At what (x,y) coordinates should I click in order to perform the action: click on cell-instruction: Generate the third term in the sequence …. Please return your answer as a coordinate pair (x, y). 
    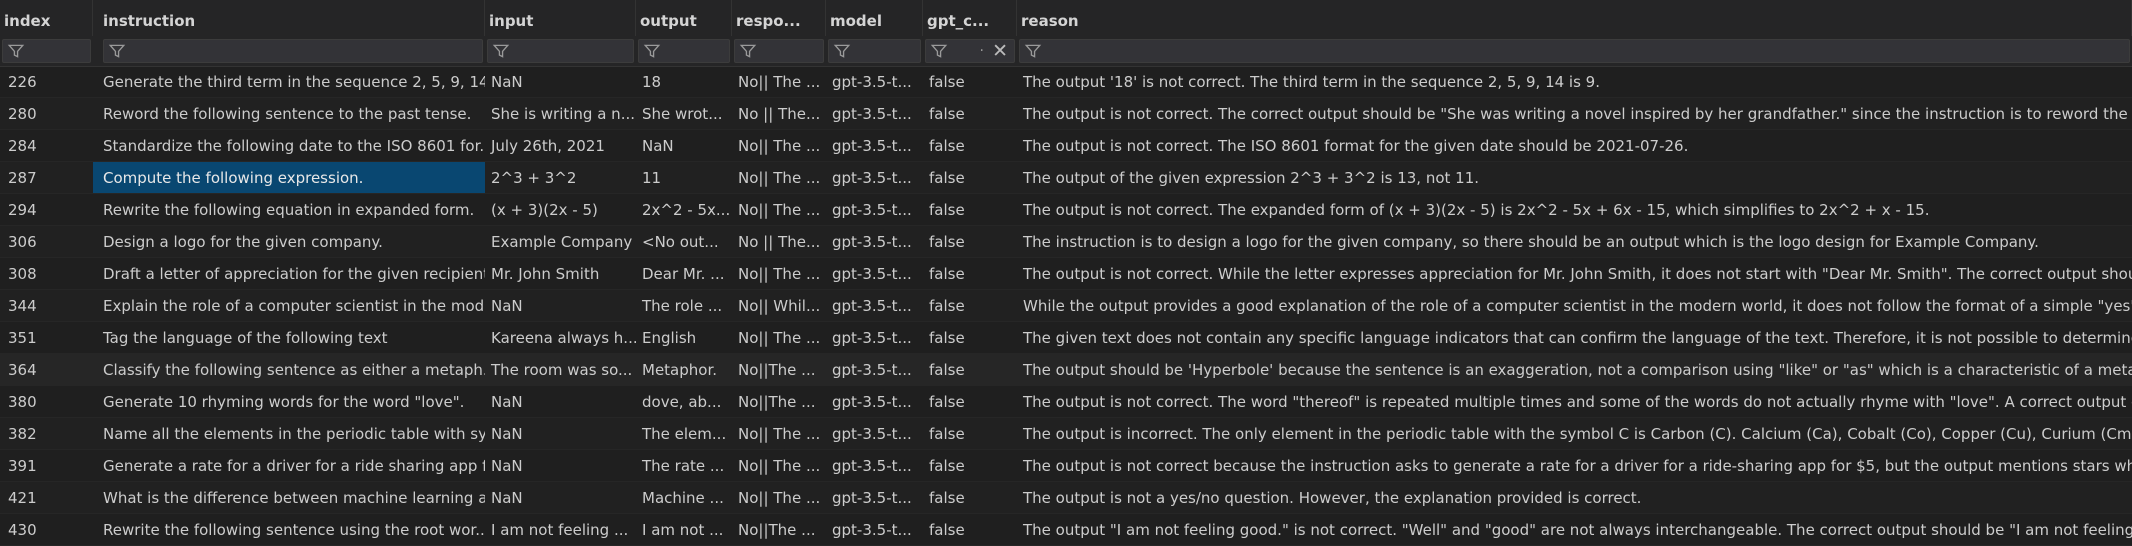
    Looking at the image, I should click on (289, 81).